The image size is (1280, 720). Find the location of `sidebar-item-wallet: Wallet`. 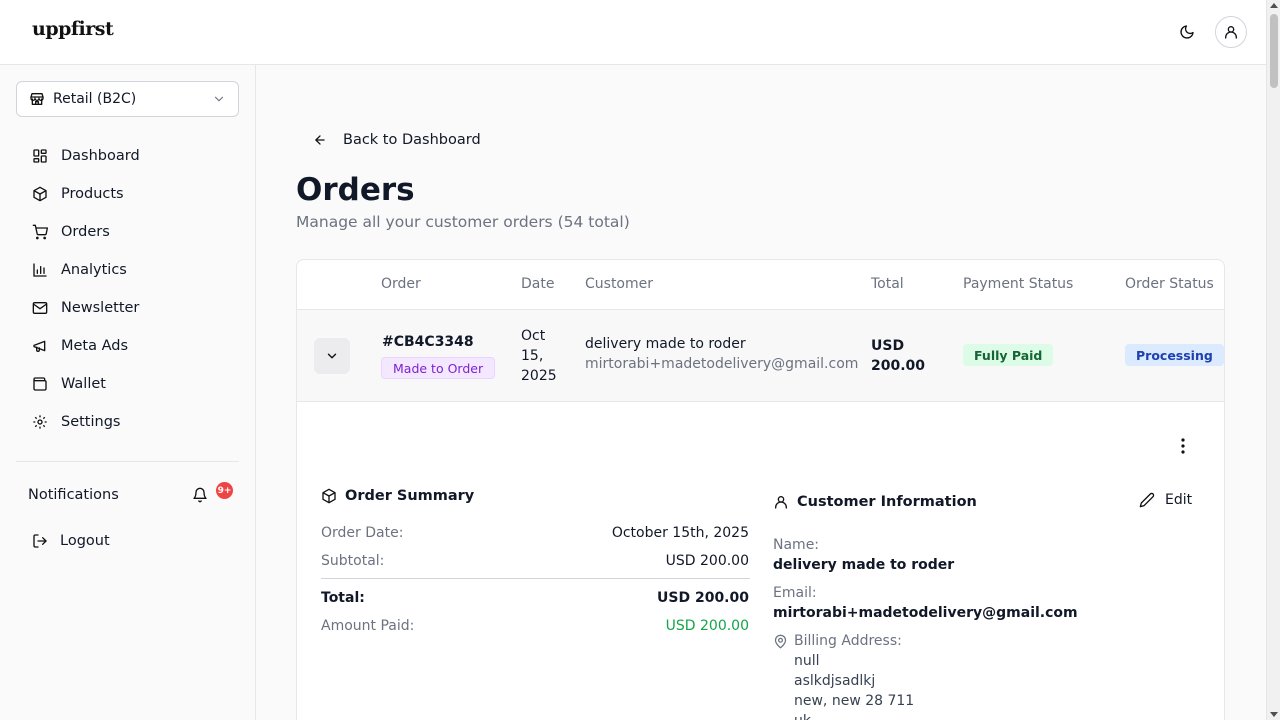

sidebar-item-wallet: Wallet is located at coordinates (127, 384).